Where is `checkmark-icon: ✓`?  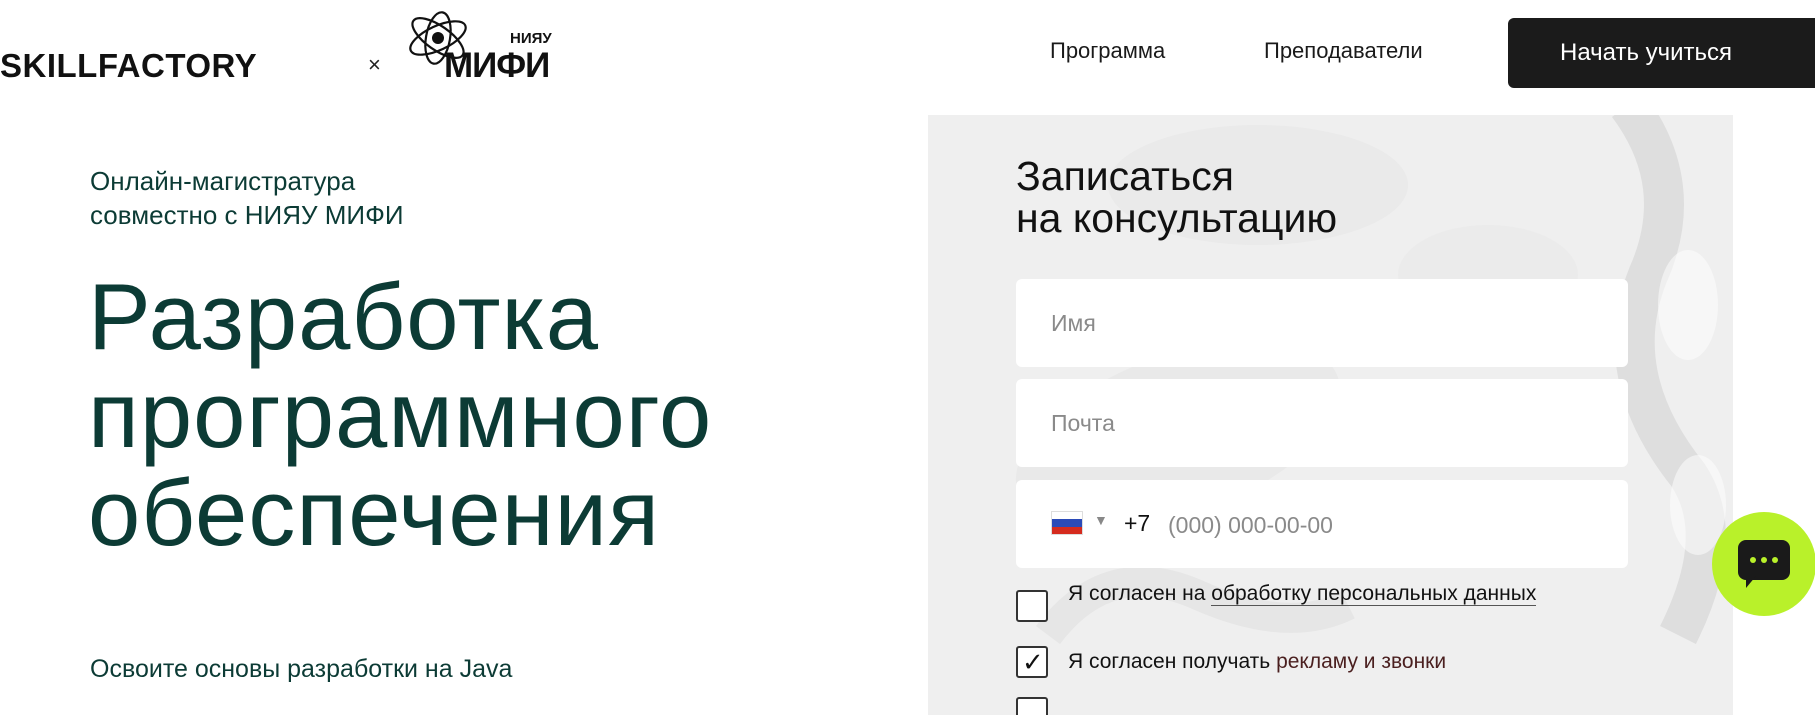 checkmark-icon: ✓ is located at coordinates (1033, 662).